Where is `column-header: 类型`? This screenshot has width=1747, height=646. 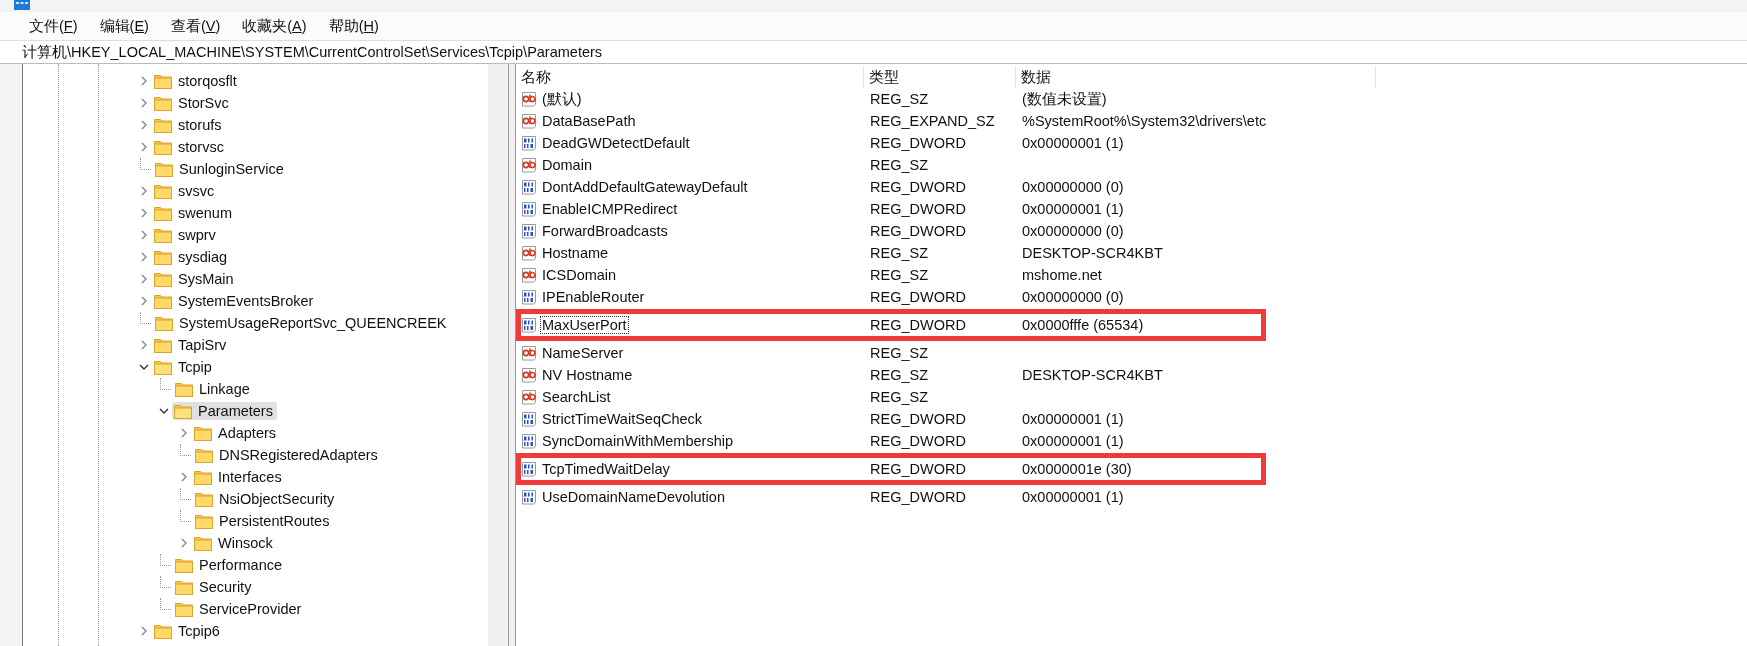
column-header: 类型 is located at coordinates (940, 77).